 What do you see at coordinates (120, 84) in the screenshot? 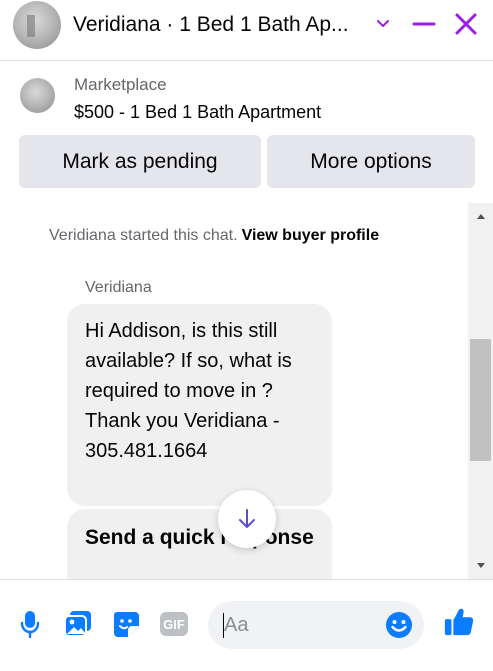
I see `listing-label: Marketplace` at bounding box center [120, 84].